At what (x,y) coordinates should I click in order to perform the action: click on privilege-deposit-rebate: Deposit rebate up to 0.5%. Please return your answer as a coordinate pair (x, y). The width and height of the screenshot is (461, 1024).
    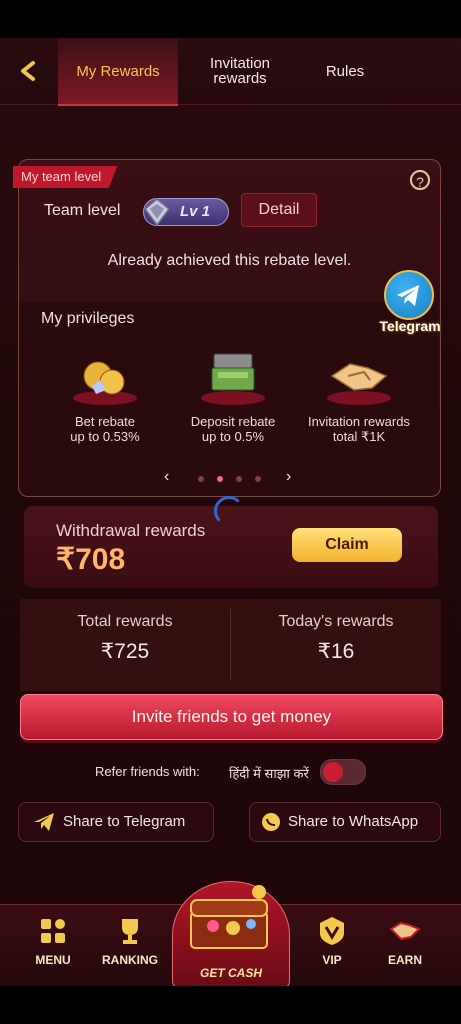
    Looking at the image, I should click on (233, 395).